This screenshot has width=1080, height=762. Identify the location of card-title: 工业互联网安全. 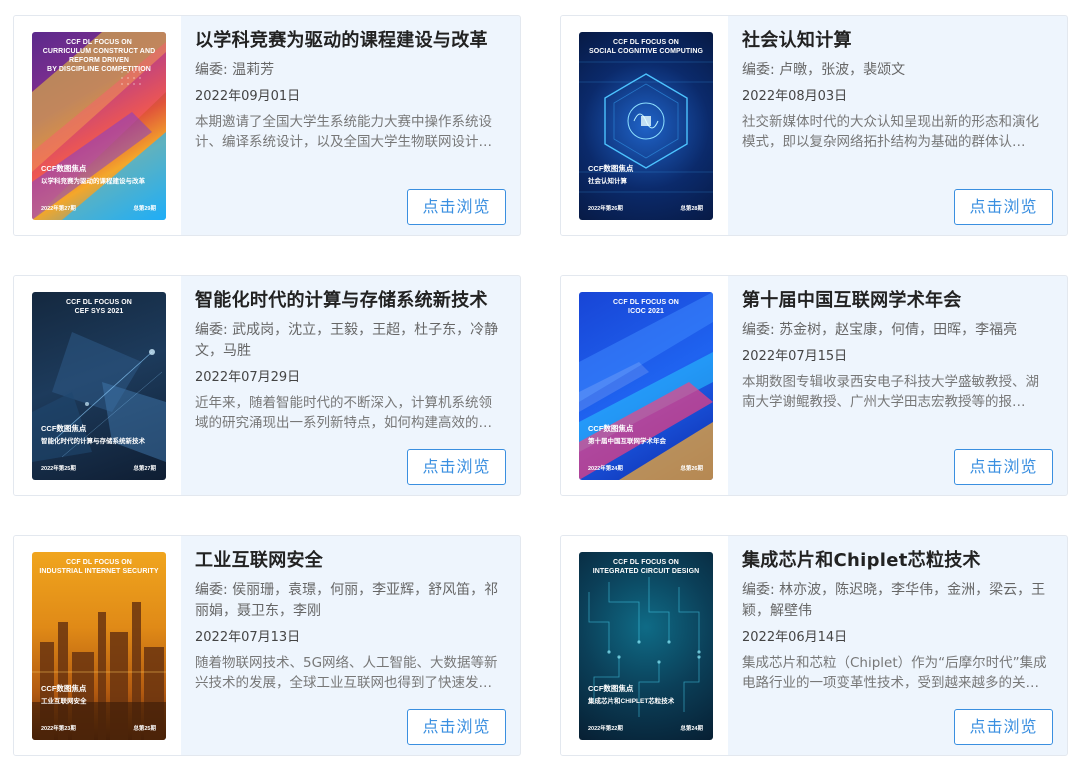
(352, 561).